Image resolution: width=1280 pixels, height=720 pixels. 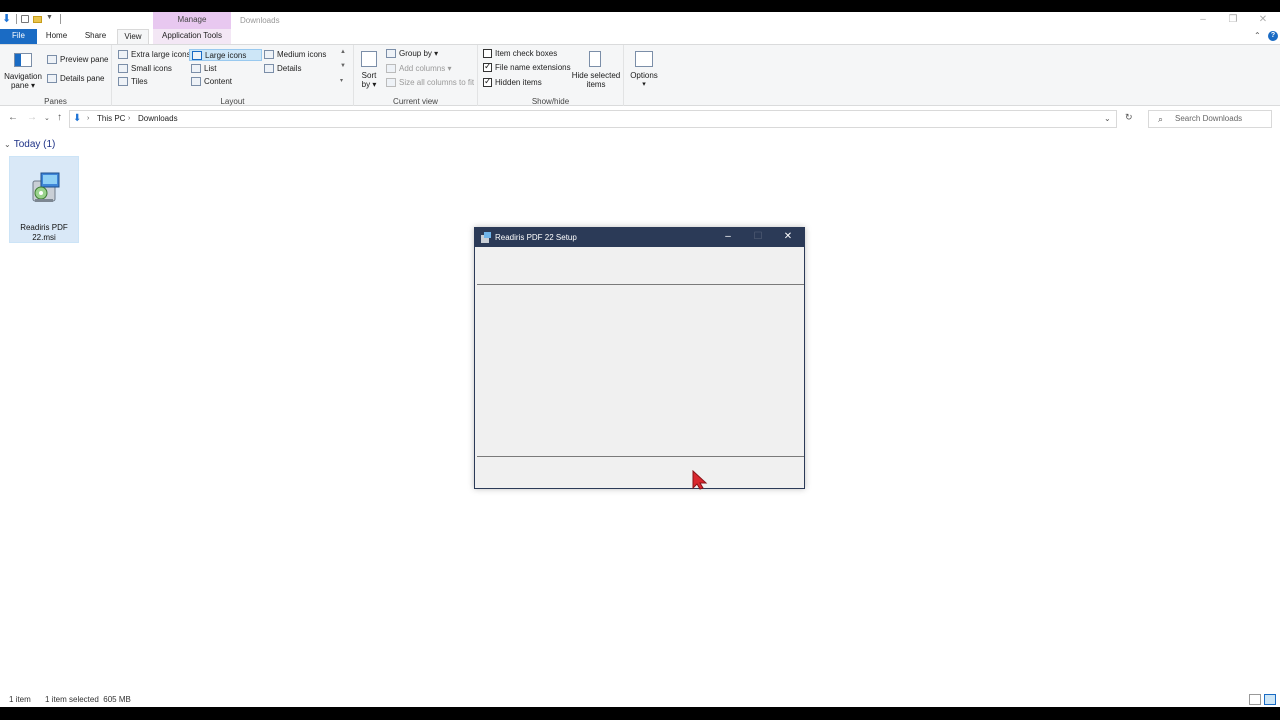 What do you see at coordinates (192, 20) in the screenshot?
I see `manage-contextual-tab: Manage` at bounding box center [192, 20].